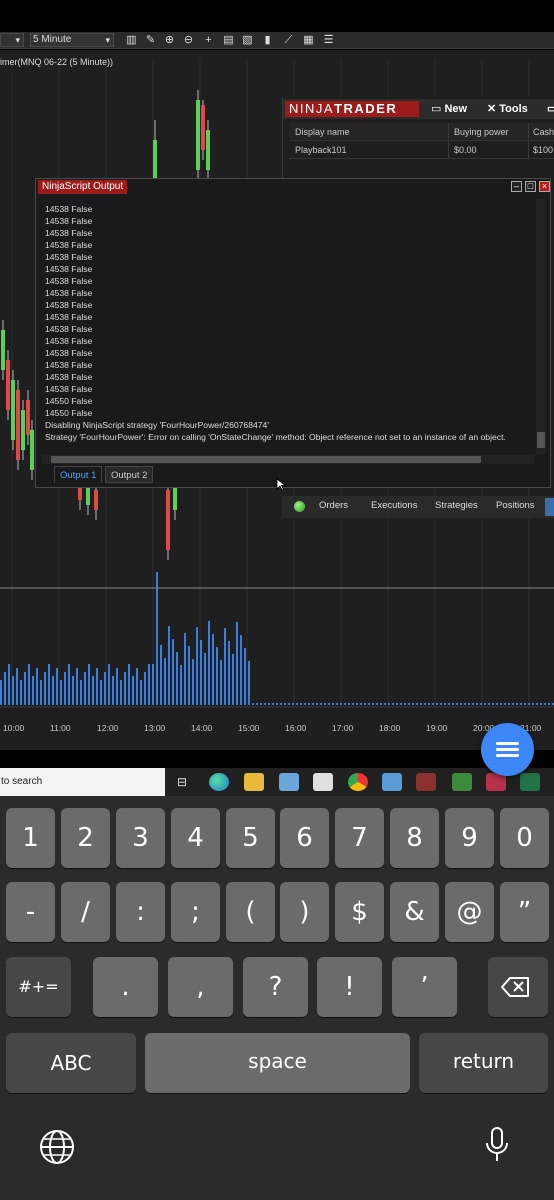 The image size is (554, 1200). Describe the element at coordinates (202, 728) in the screenshot. I see `time-axis-label: 14:00` at that location.